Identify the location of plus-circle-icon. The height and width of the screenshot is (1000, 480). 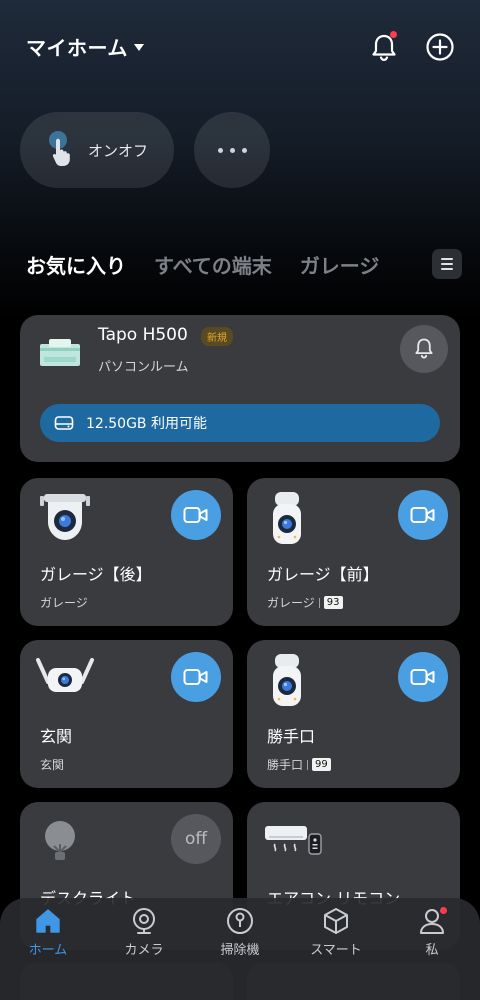
(440, 47).